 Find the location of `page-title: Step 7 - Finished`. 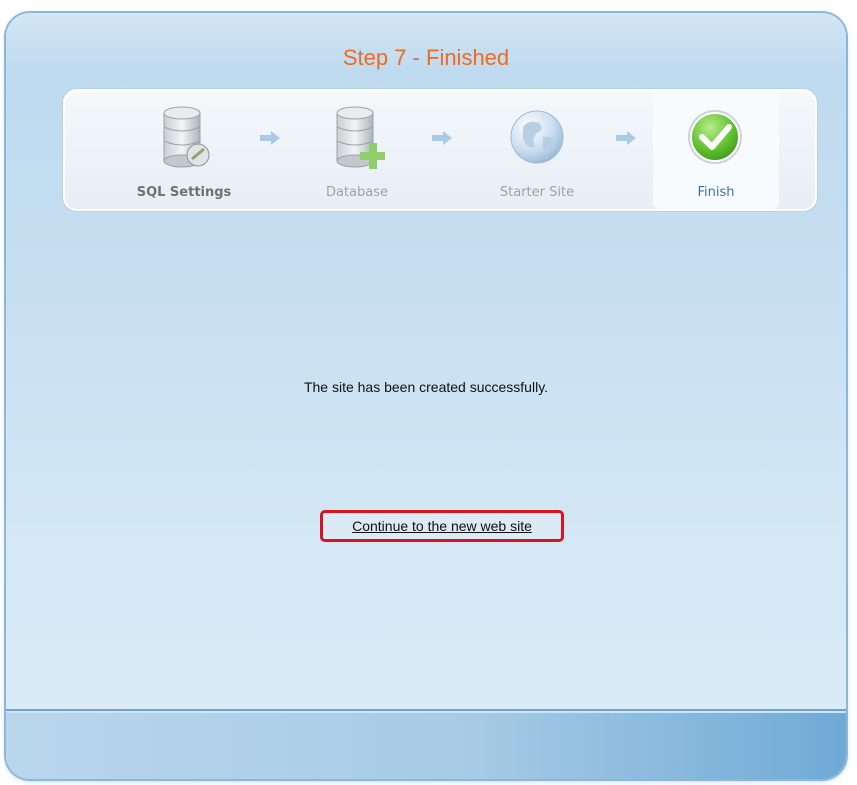

page-title: Step 7 - Finished is located at coordinates (426, 57).